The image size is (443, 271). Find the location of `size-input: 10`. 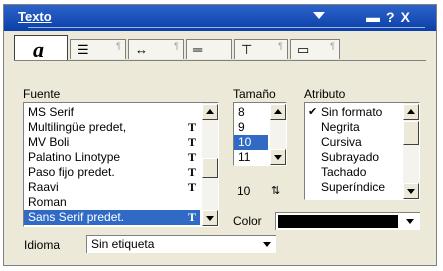

size-input: 10 is located at coordinates (249, 192).